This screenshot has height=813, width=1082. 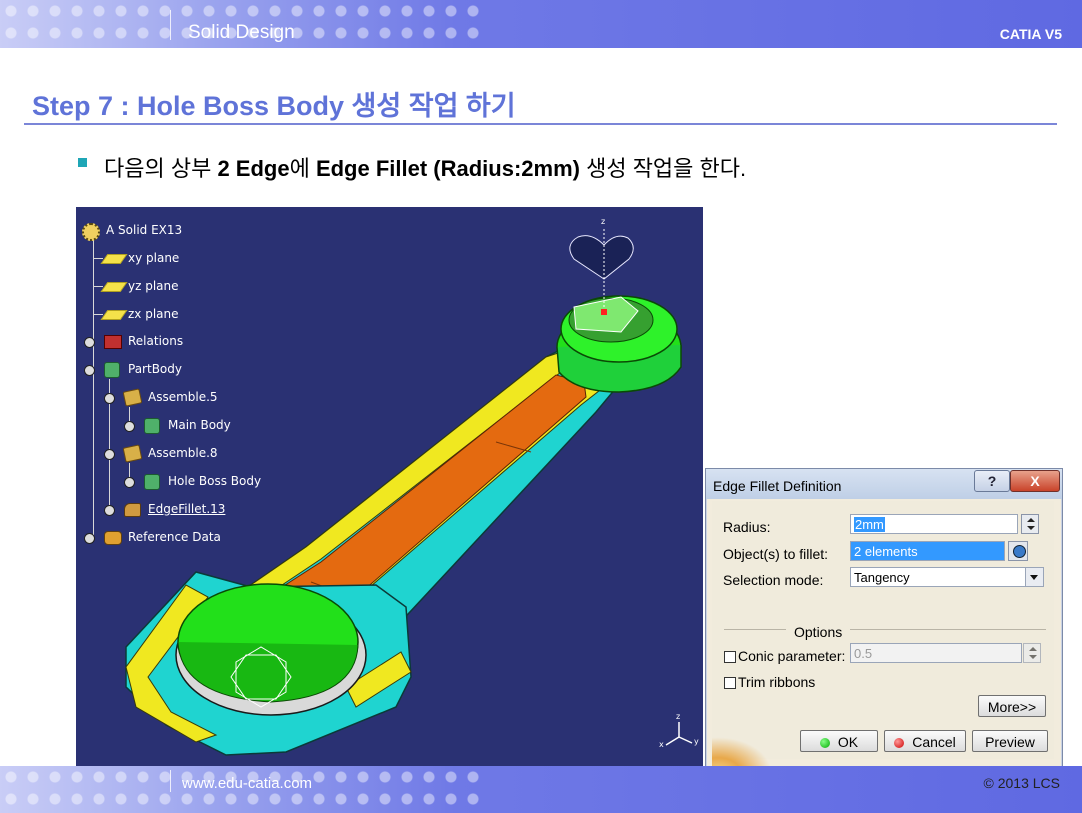 I want to click on conic-parameter-input: 0.5, so click(x=936, y=653).